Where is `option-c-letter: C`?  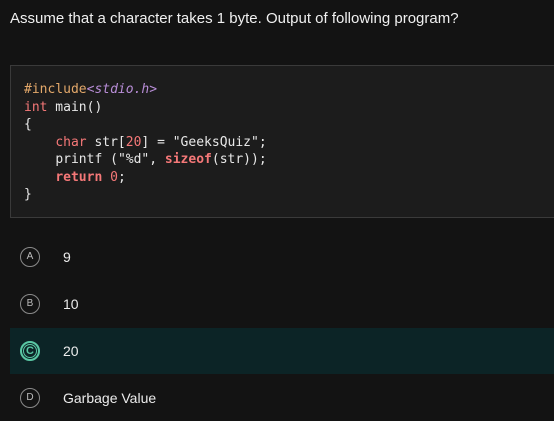 option-c-letter: C is located at coordinates (30, 351).